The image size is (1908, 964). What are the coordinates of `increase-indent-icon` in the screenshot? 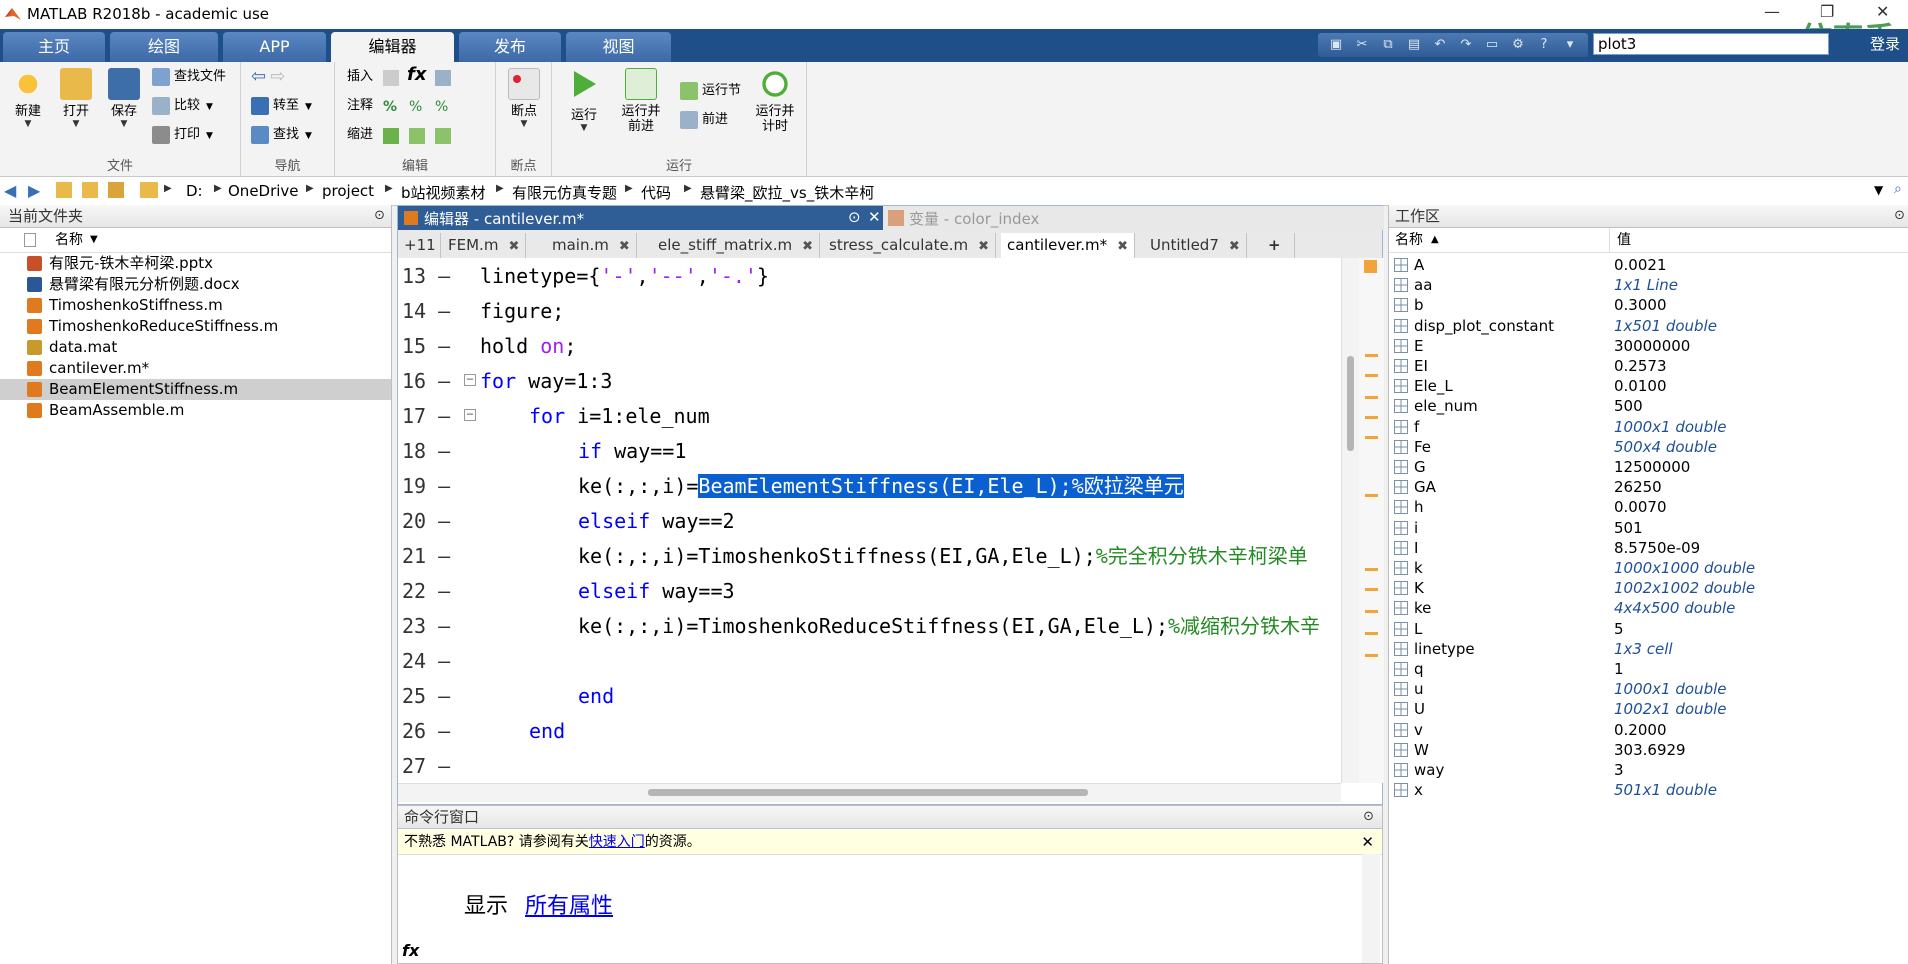 It's located at (417, 136).